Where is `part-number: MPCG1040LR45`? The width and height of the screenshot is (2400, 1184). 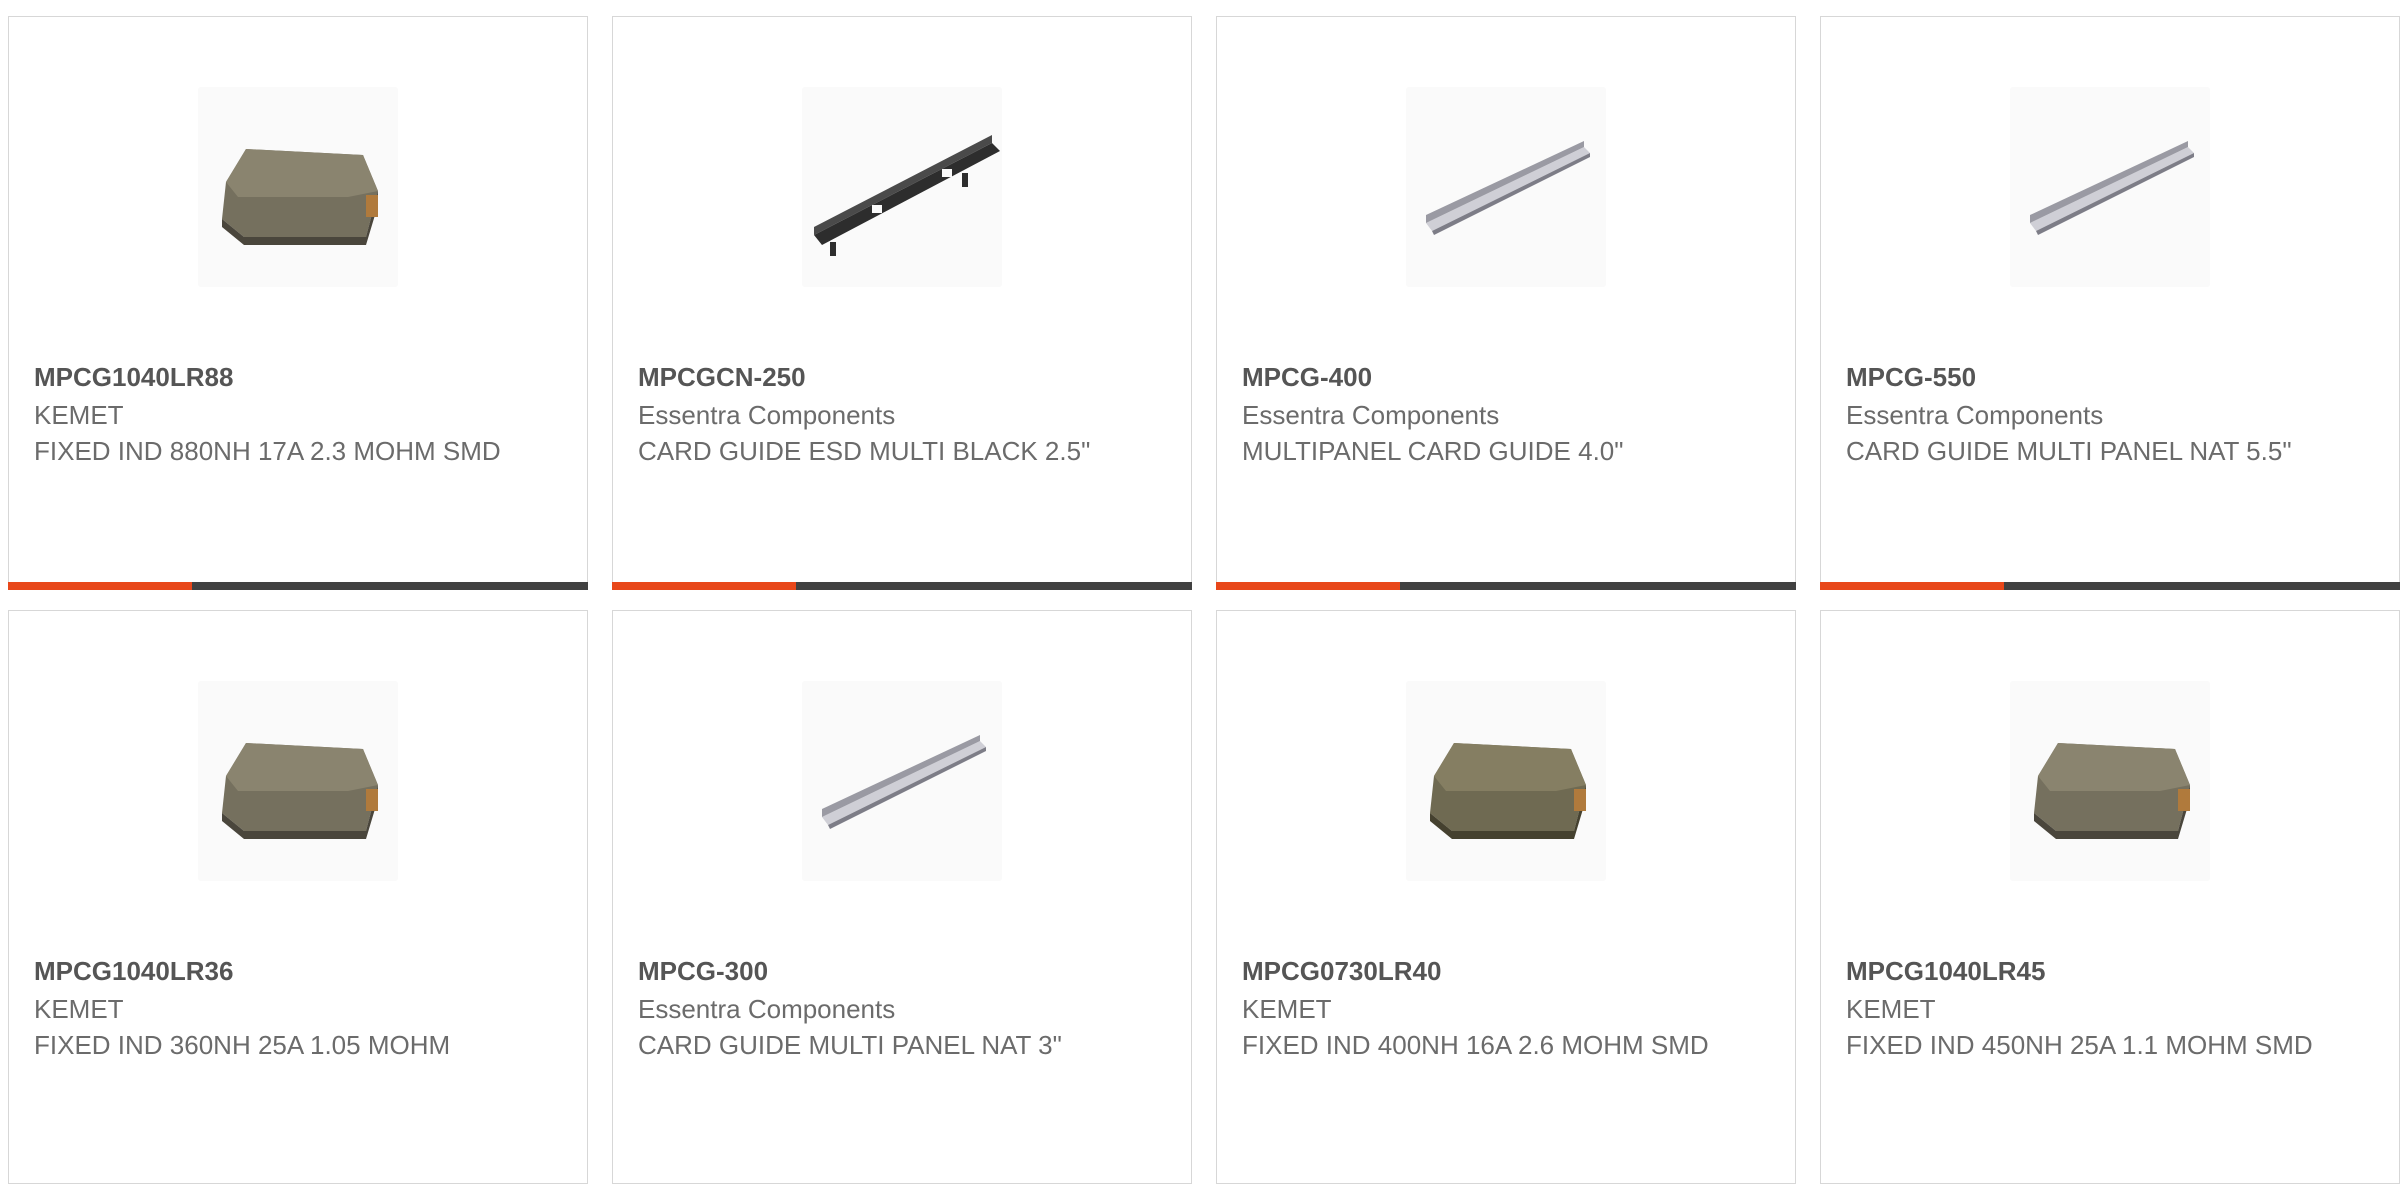
part-number: MPCG1040LR45 is located at coordinates (2110, 971).